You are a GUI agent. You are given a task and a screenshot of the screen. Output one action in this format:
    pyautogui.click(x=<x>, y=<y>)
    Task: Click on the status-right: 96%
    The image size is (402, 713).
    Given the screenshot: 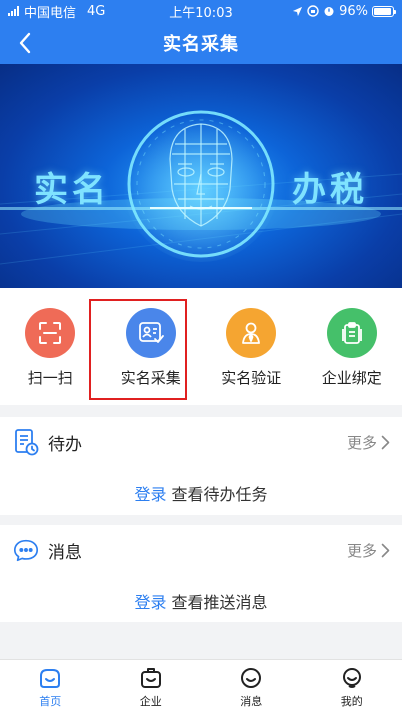 What is the action you would take?
    pyautogui.click(x=344, y=11)
    